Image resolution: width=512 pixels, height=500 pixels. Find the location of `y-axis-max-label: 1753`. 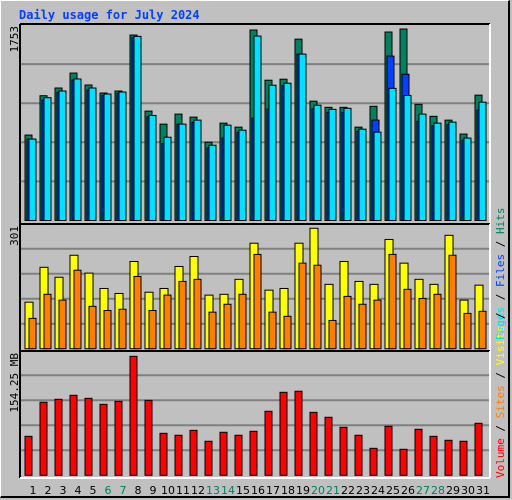

y-axis-max-label: 1753 is located at coordinates (14, 39).